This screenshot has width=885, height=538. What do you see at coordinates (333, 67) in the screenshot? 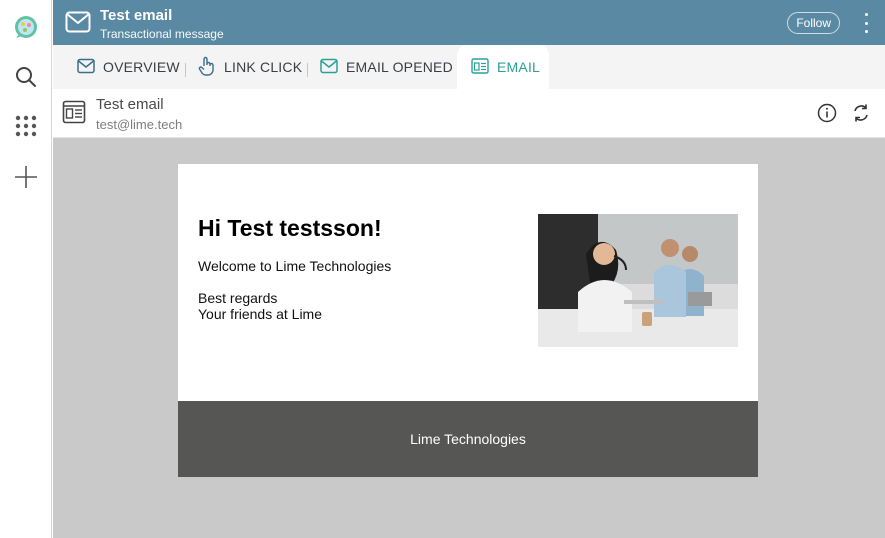
I see `mail-open-icon` at bounding box center [333, 67].